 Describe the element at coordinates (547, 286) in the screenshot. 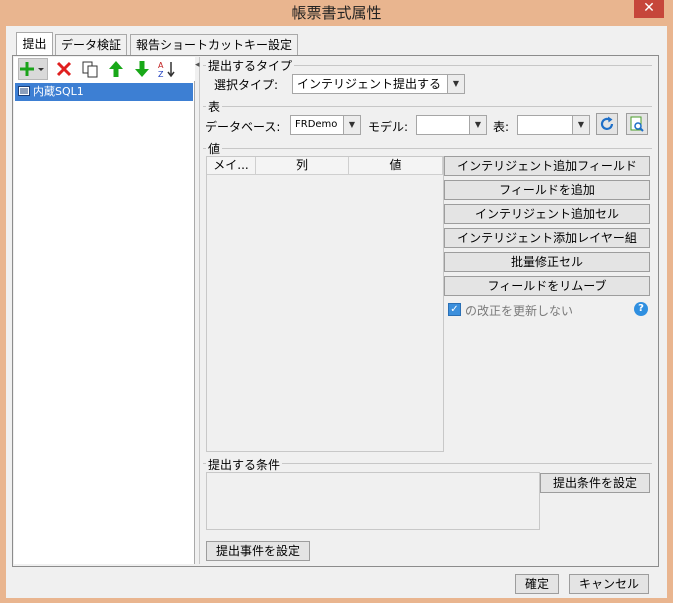

I see `remove-field-button: フィールドをリムーブ` at that location.